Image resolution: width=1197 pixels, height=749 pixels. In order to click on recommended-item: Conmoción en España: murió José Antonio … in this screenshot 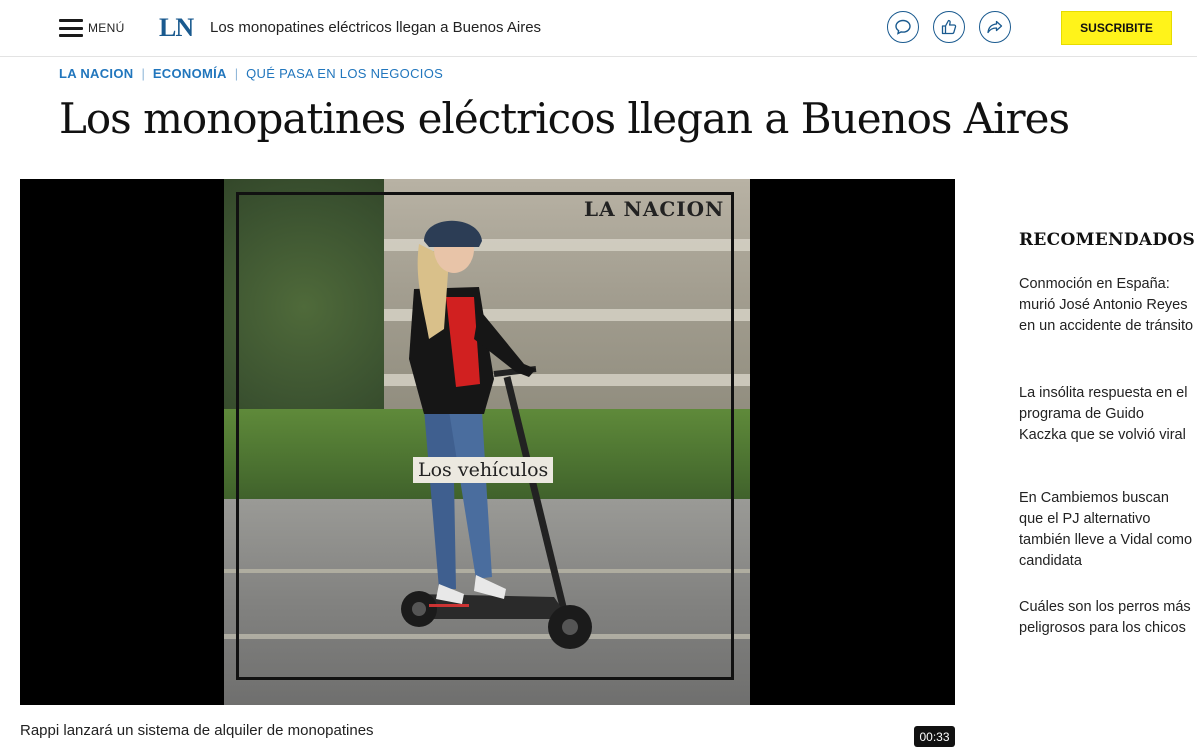, I will do `click(1106, 305)`.